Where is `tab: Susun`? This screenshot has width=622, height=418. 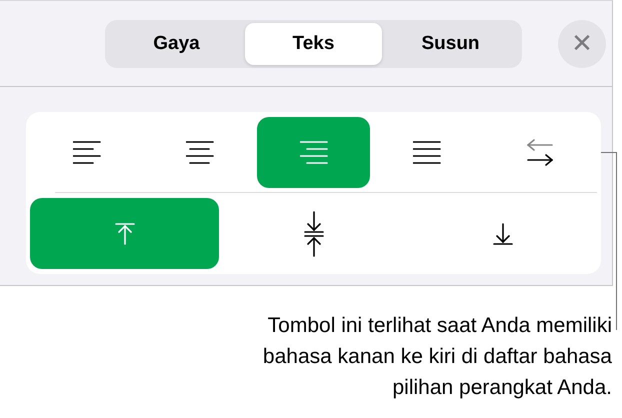 tab: Susun is located at coordinates (450, 43).